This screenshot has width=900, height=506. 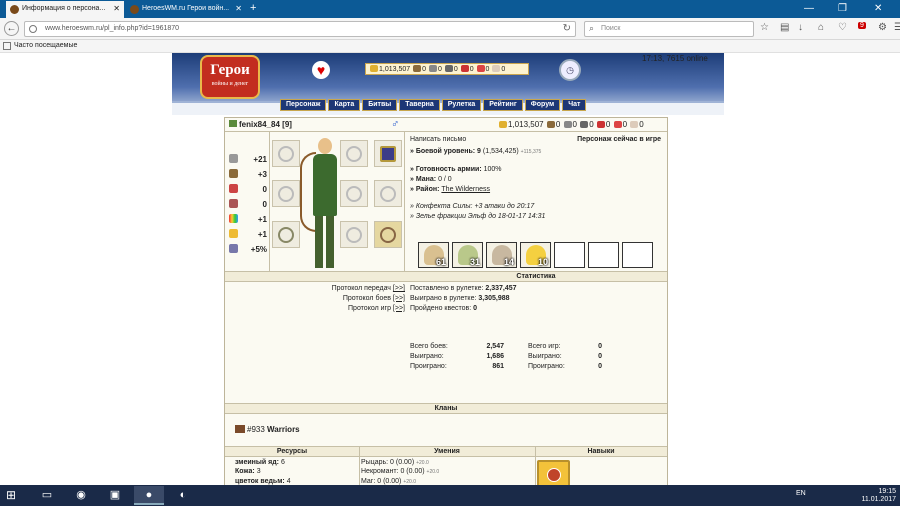 I want to click on transfer-log-link: [>>], so click(x=399, y=288).